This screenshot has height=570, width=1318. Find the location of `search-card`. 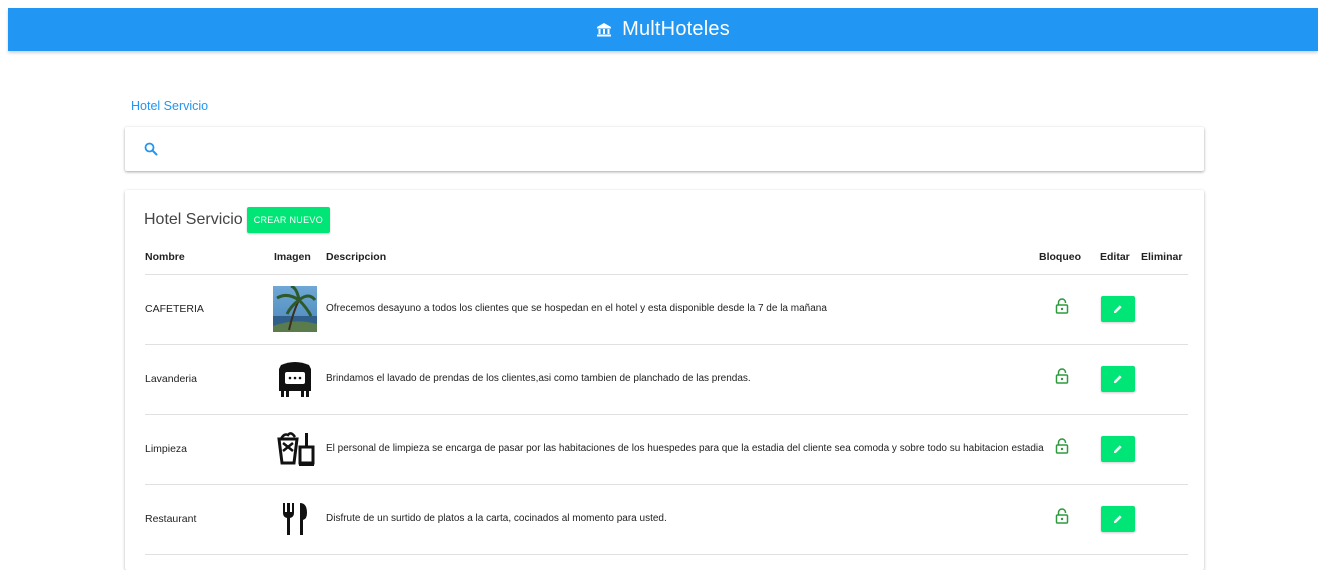

search-card is located at coordinates (664, 149).